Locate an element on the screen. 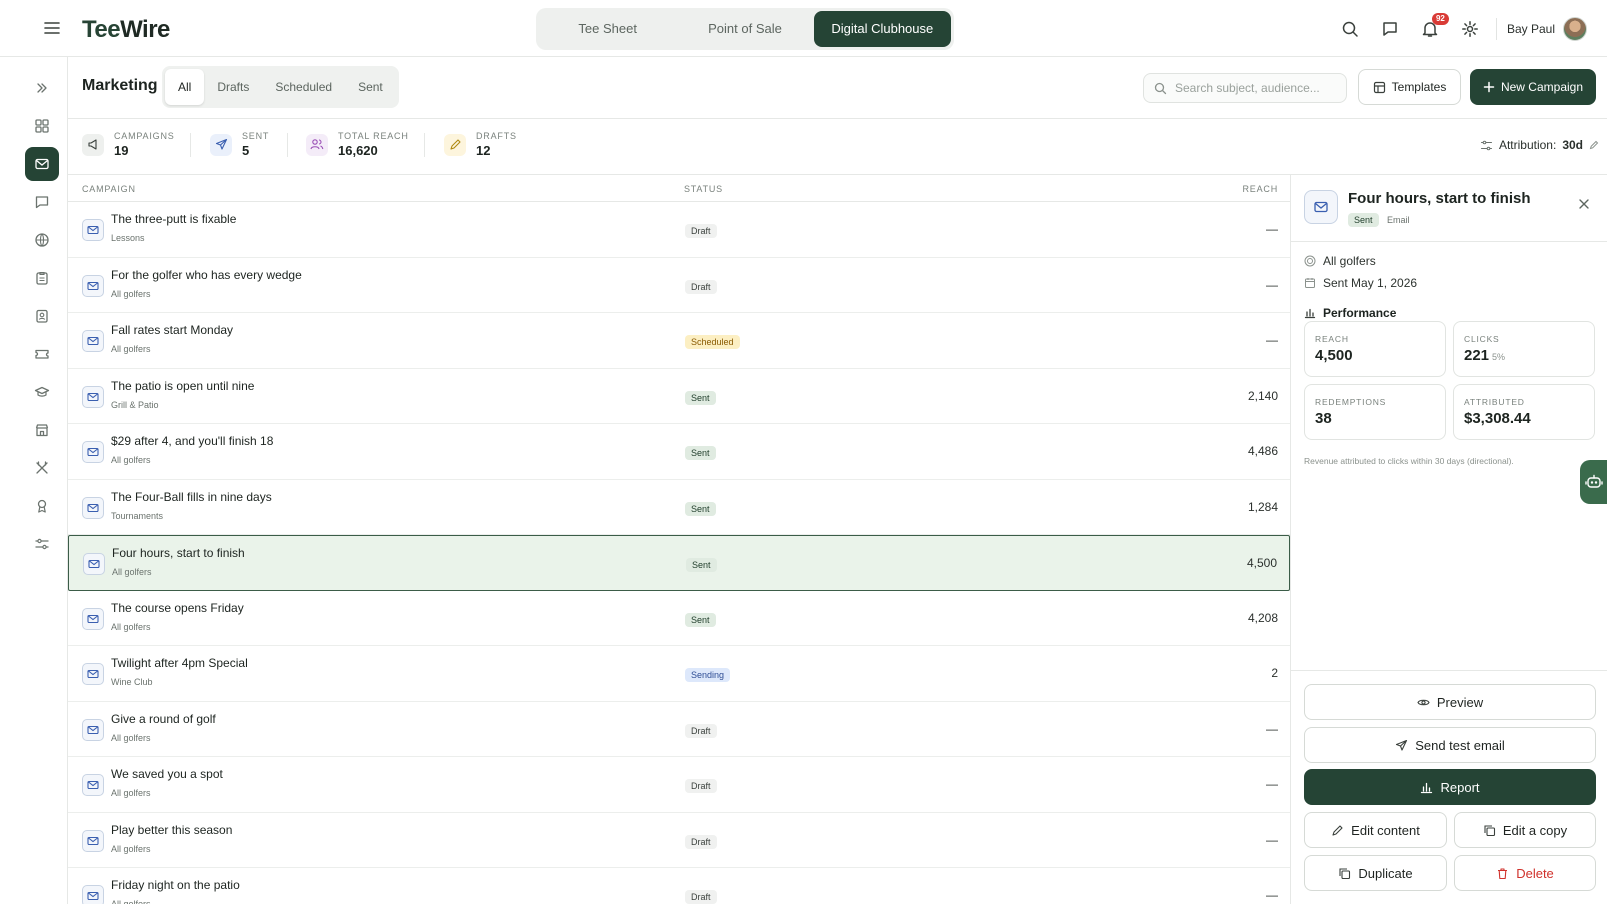  campaign-title: For the golfer who has every wedge is located at coordinates (206, 274).